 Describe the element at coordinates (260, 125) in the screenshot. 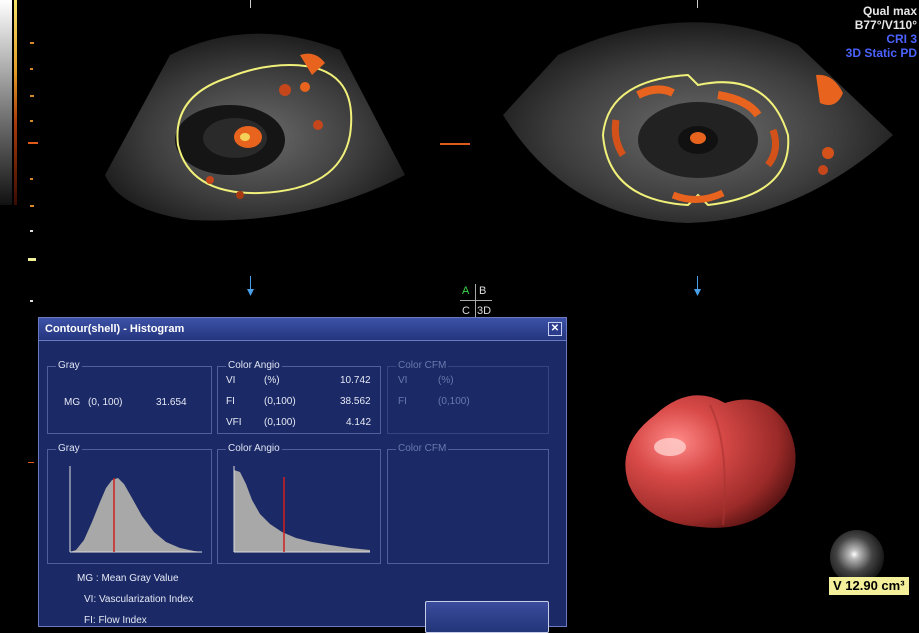

I see `ultrasound-panel-a` at that location.